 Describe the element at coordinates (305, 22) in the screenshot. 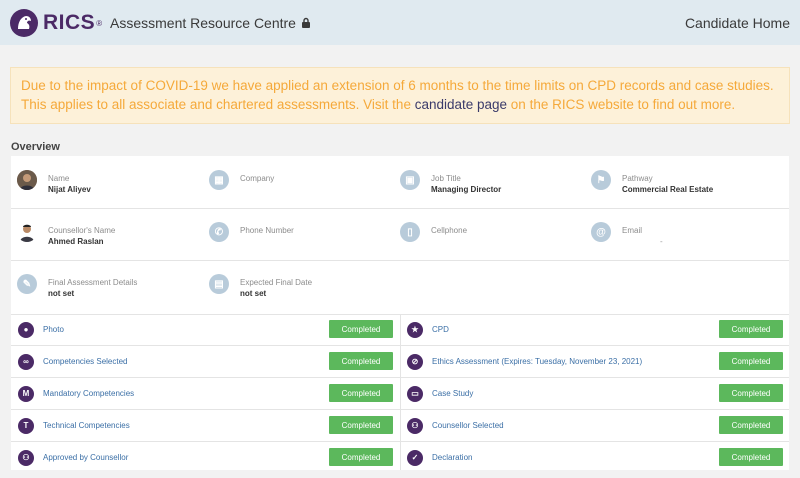

I see `lock-icon` at that location.